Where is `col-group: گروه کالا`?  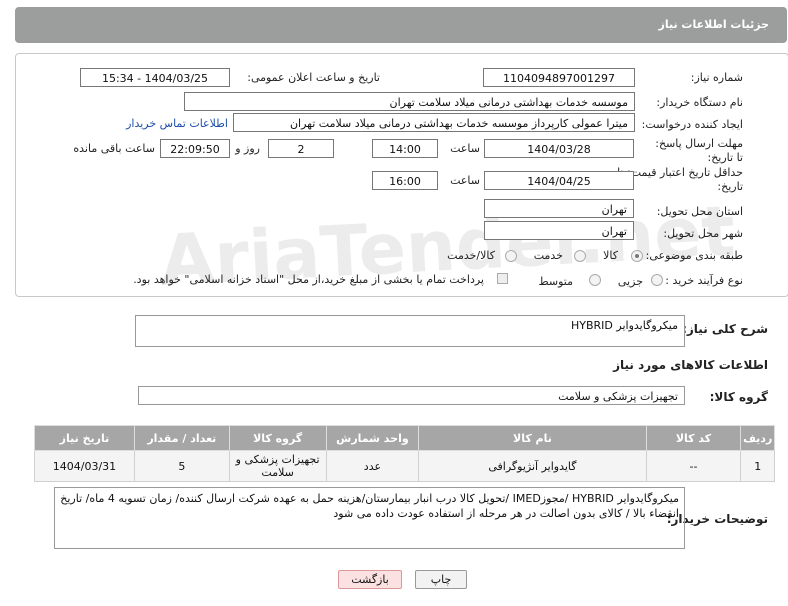
col-group: گروه کالا is located at coordinates (277, 438).